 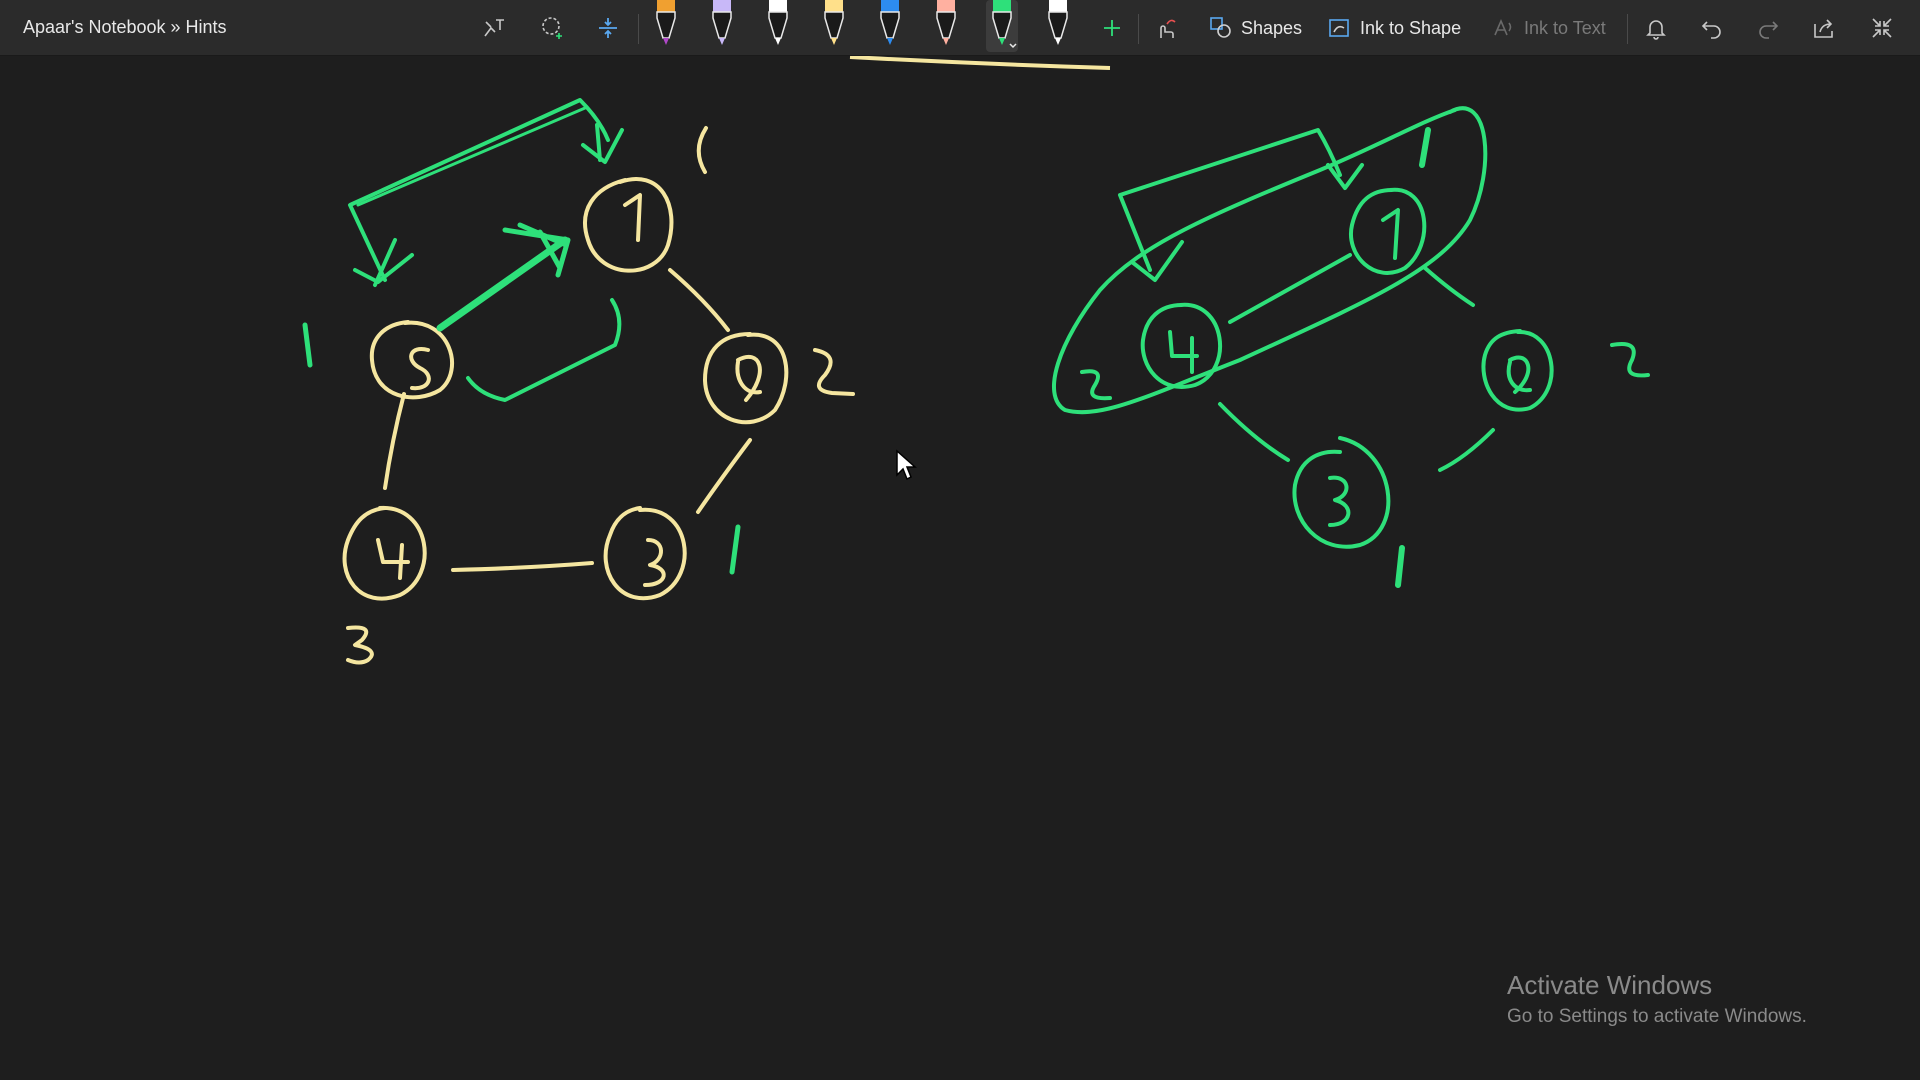 What do you see at coordinates (906, 465) in the screenshot?
I see `mouse-cursor-icon` at bounding box center [906, 465].